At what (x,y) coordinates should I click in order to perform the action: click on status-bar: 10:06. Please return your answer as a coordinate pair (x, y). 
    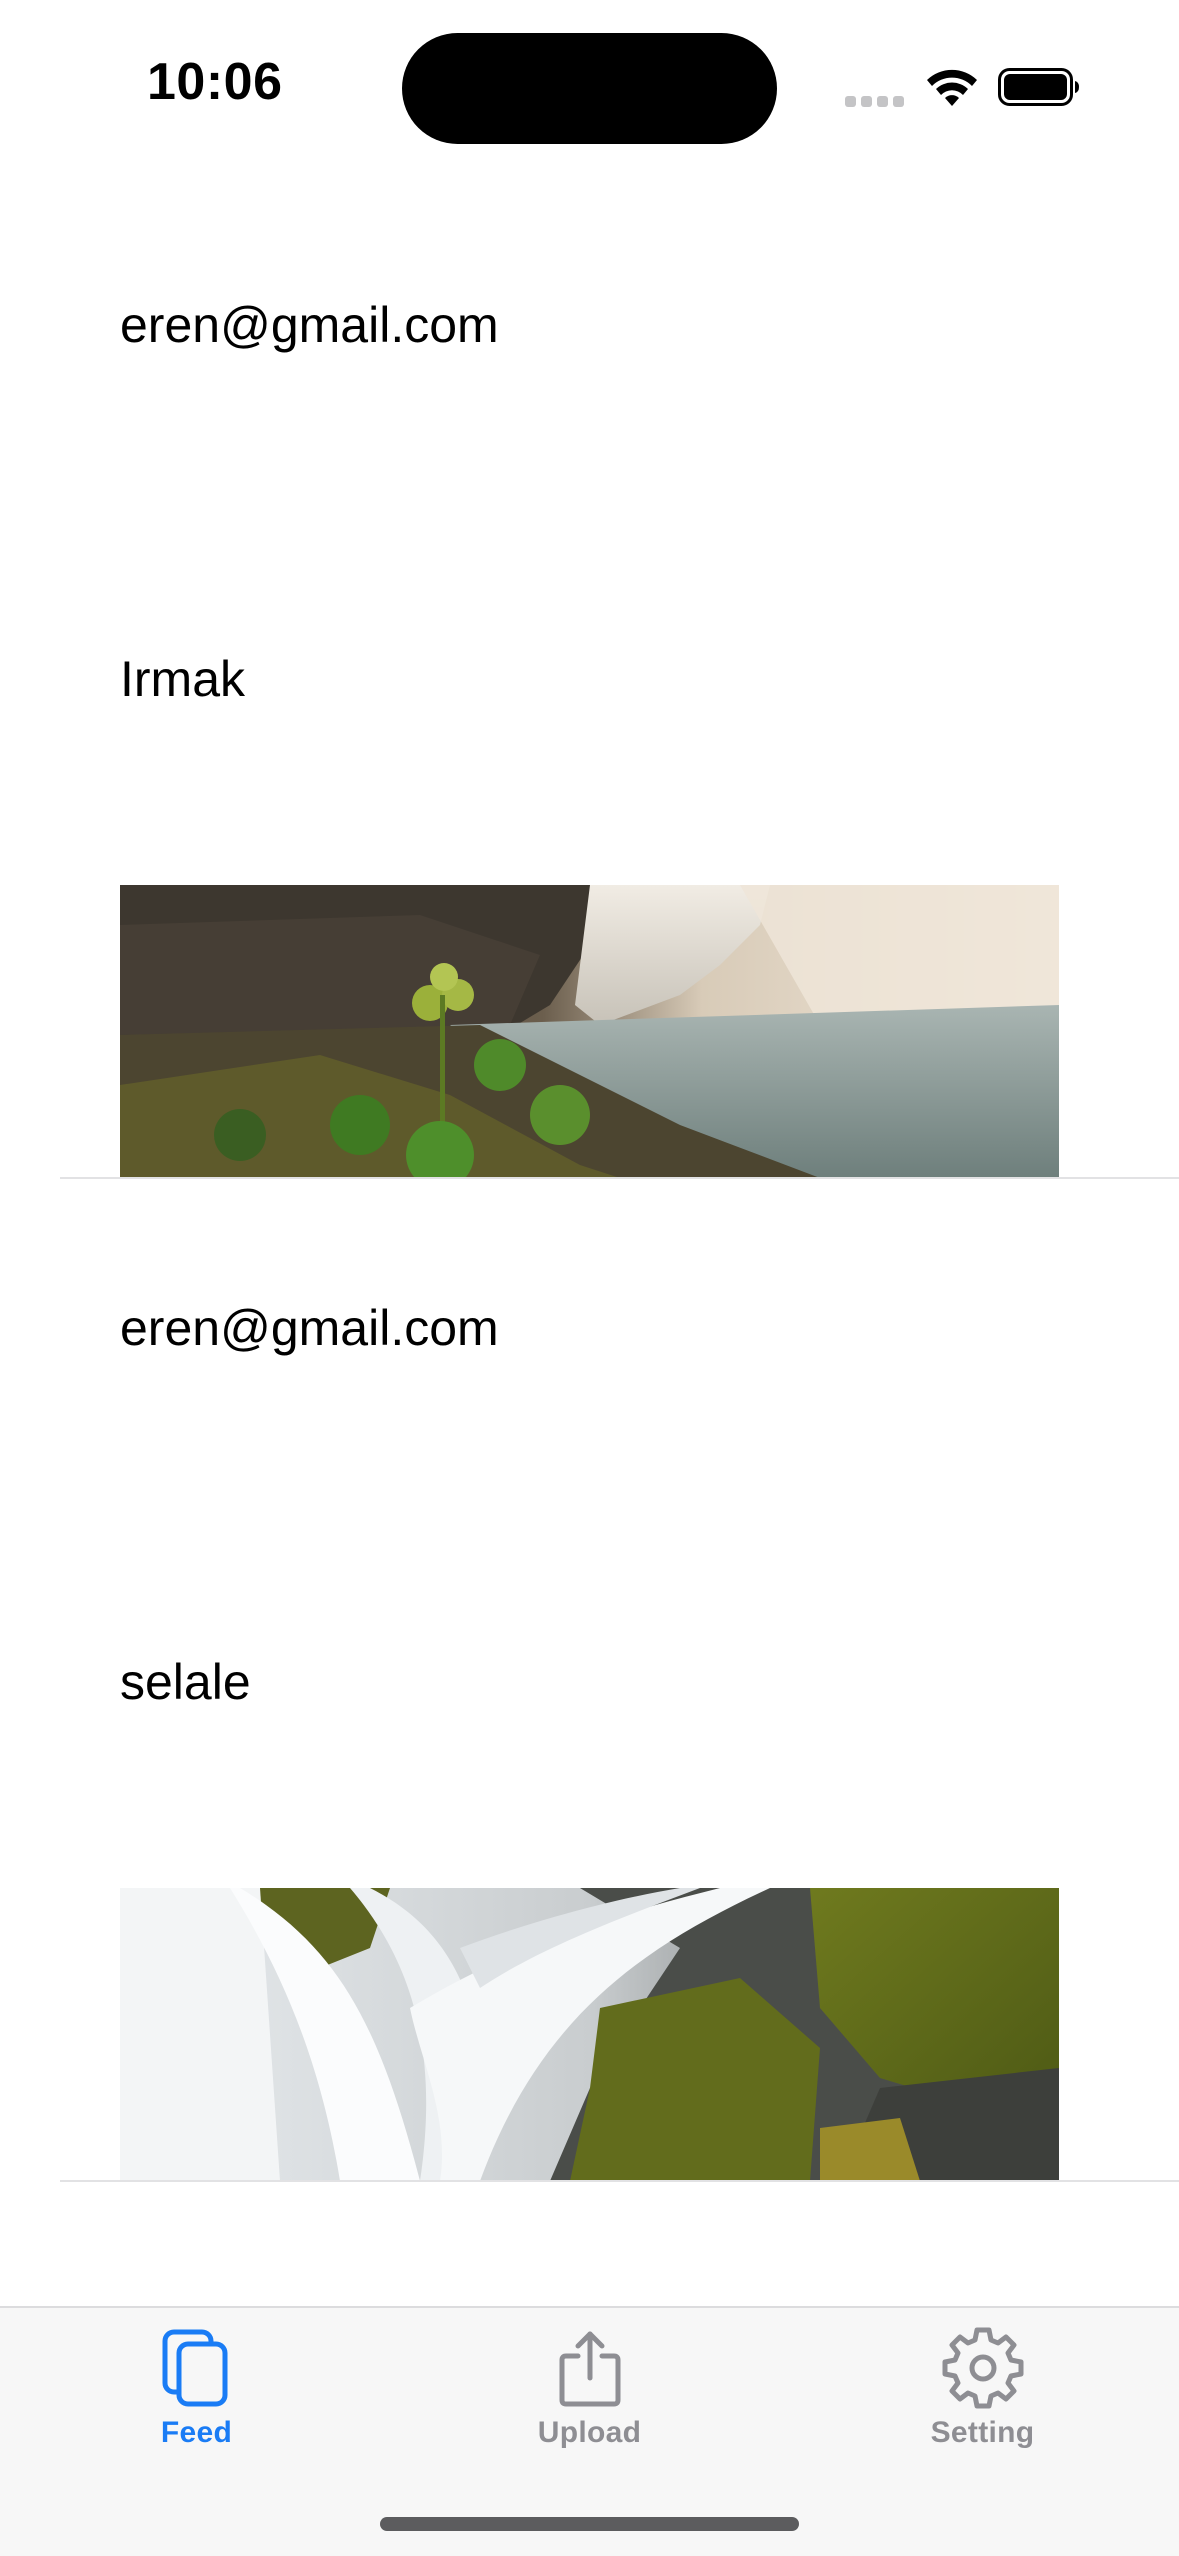
    Looking at the image, I should click on (589, 80).